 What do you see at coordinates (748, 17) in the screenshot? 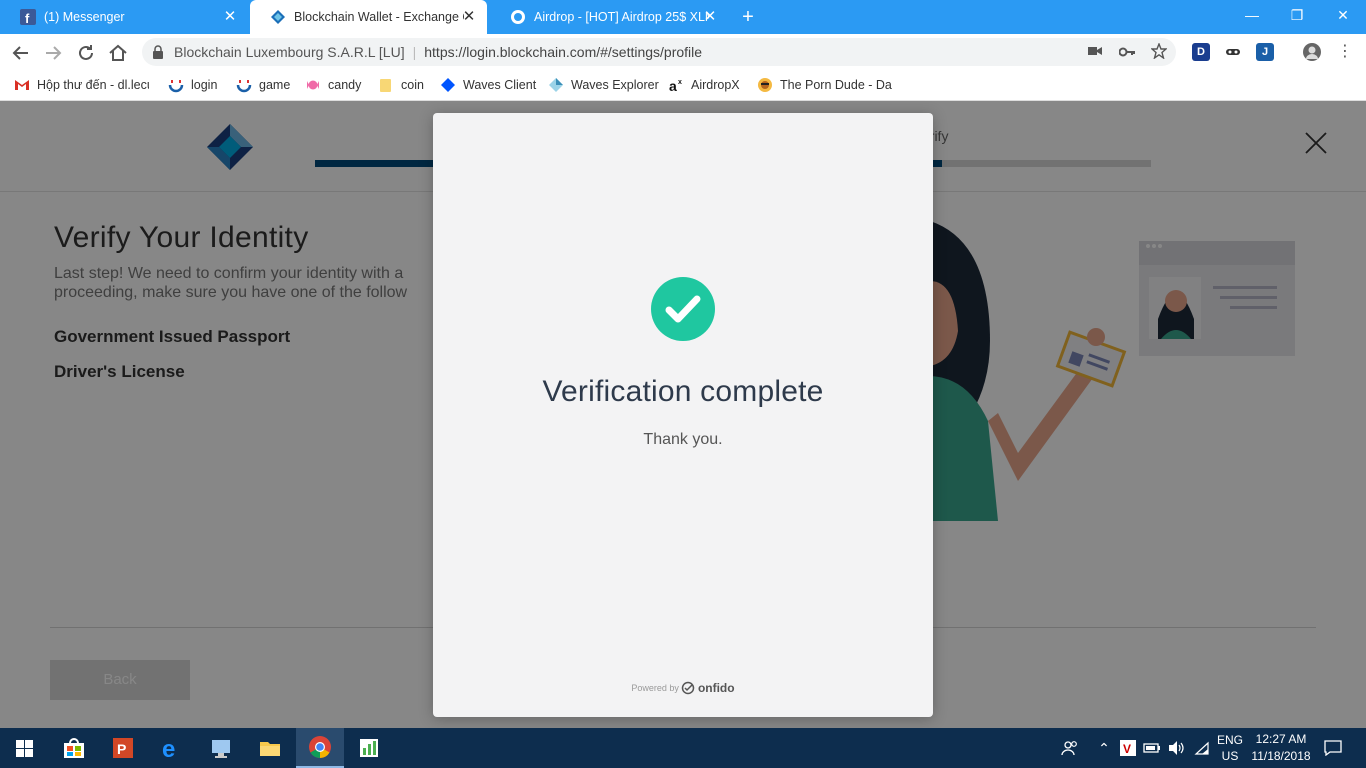
I see `new-tab-button: +` at bounding box center [748, 17].